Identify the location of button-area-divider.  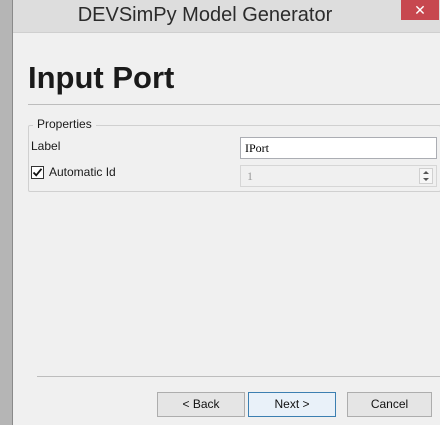
(238, 376).